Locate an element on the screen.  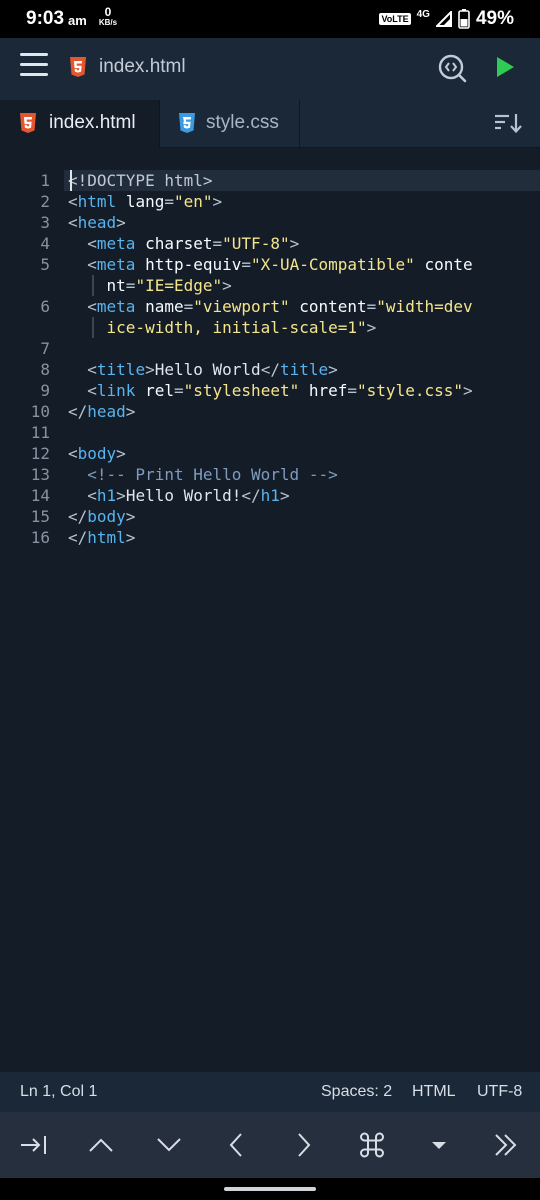
app-toolbar: index.html is located at coordinates (270, 69).